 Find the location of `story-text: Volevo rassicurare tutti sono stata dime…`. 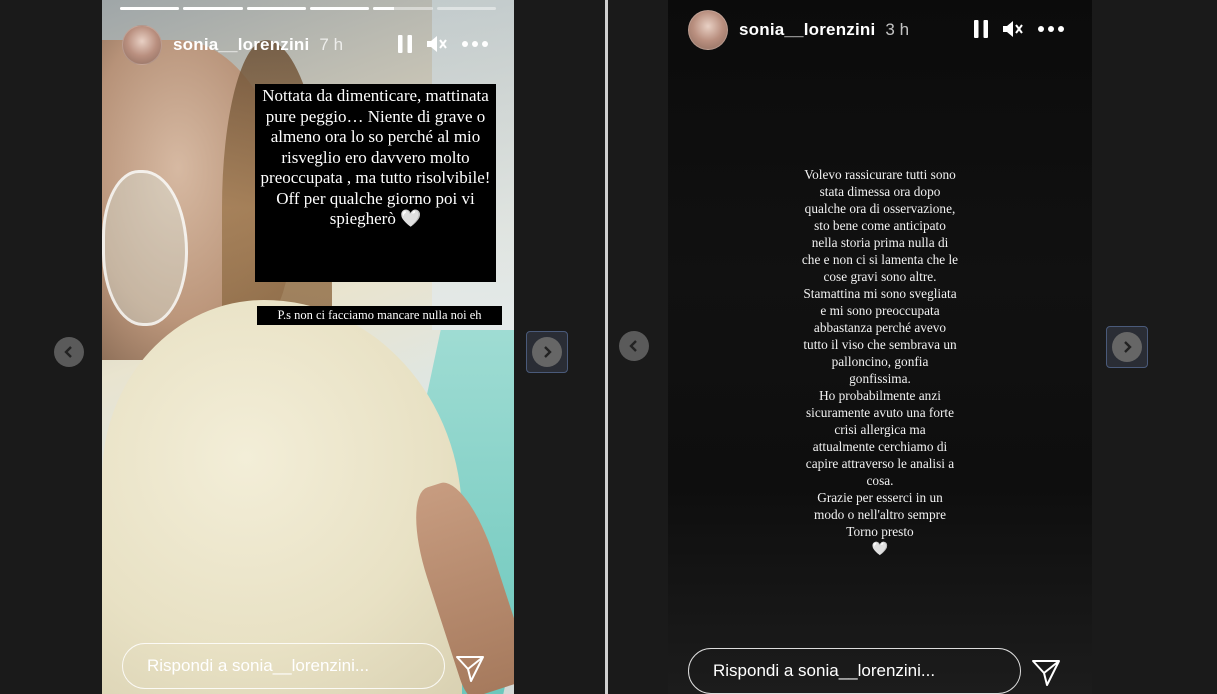

story-text: Volevo rassicurare tutti sono stata dime… is located at coordinates (880, 361).